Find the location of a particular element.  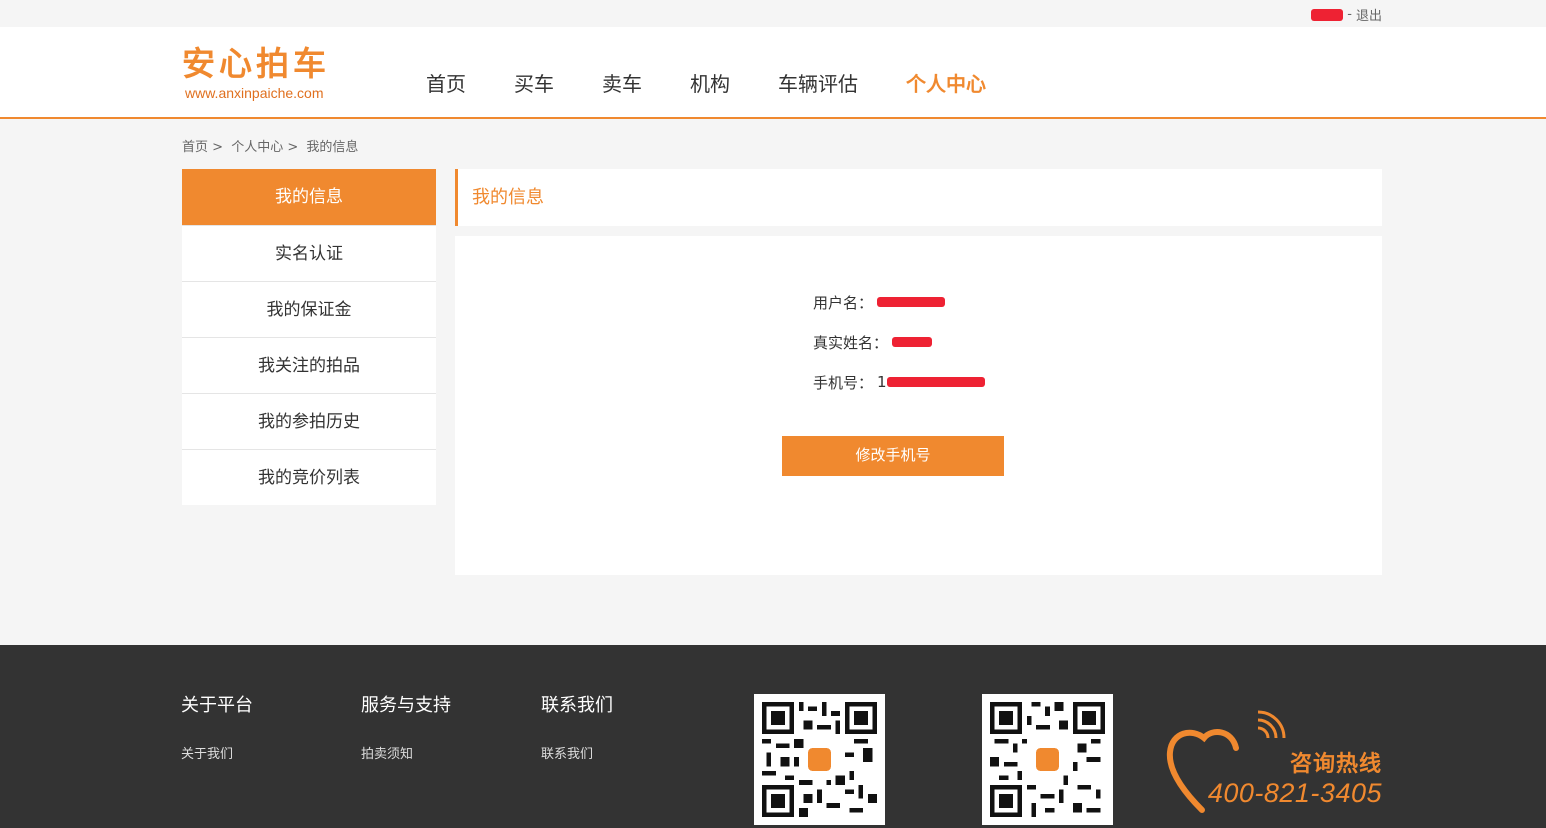

breadcrumb-home: 首页 is located at coordinates (195, 147).